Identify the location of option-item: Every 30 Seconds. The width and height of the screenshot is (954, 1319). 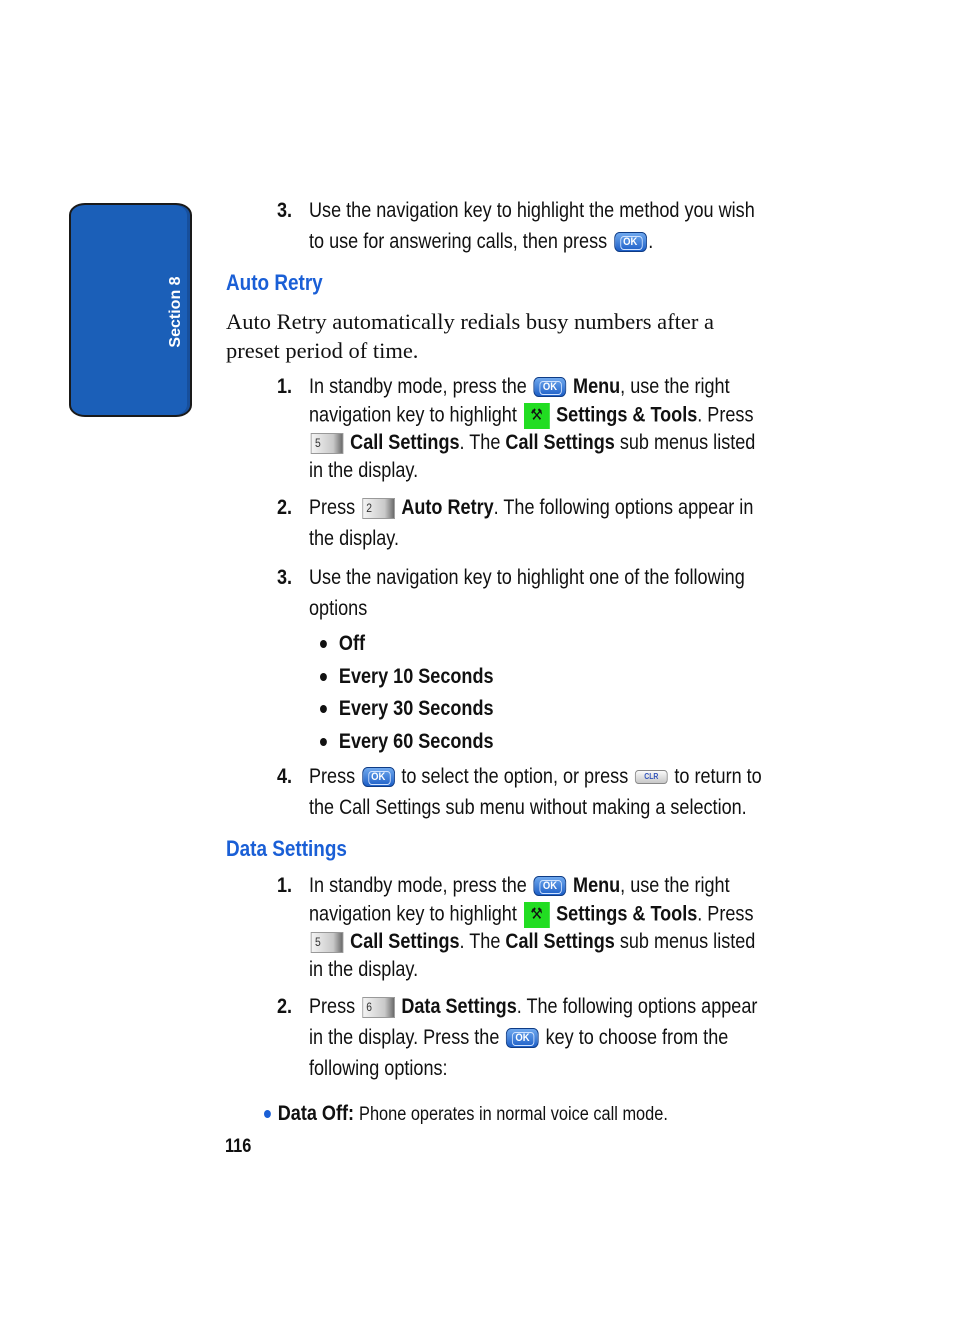
(407, 709).